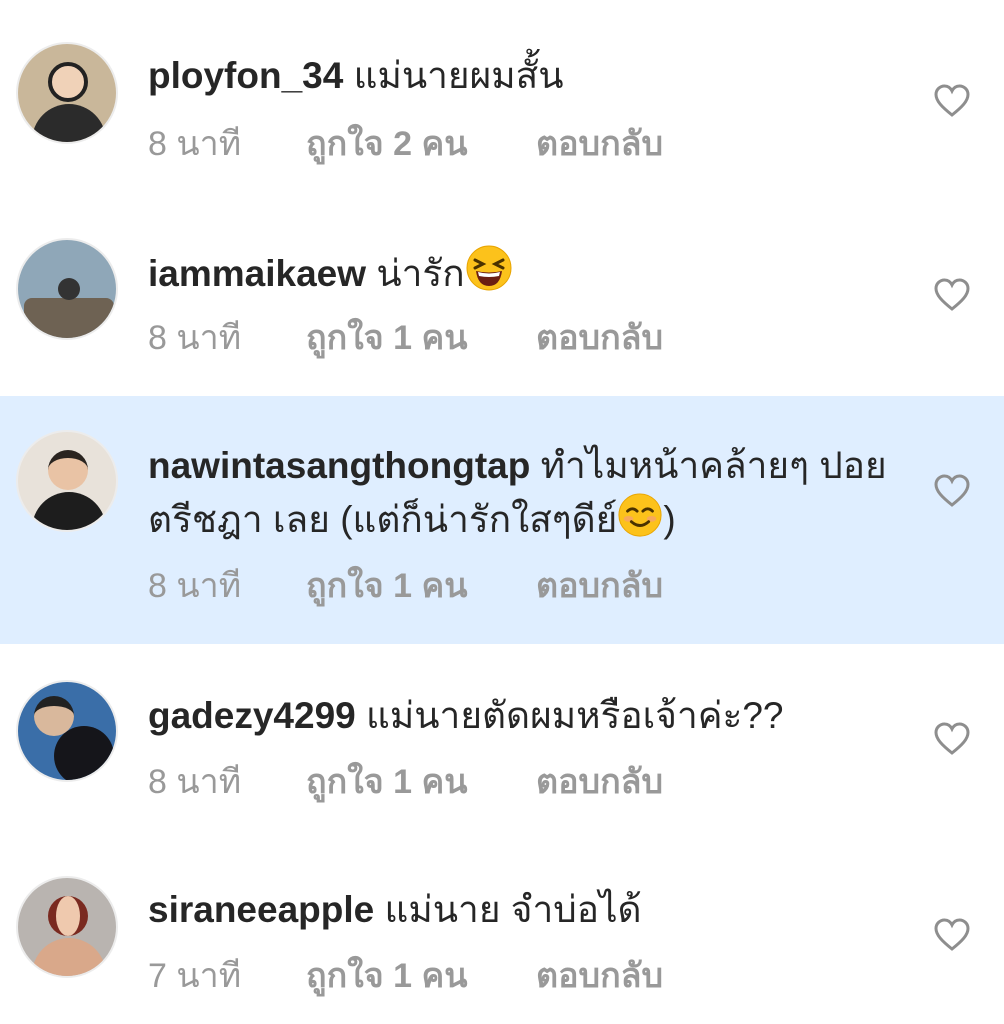  I want to click on comment-text: gadezy4299 แม่นายตัดผมหรือเจ้าค่ะ??, so click(528, 716).